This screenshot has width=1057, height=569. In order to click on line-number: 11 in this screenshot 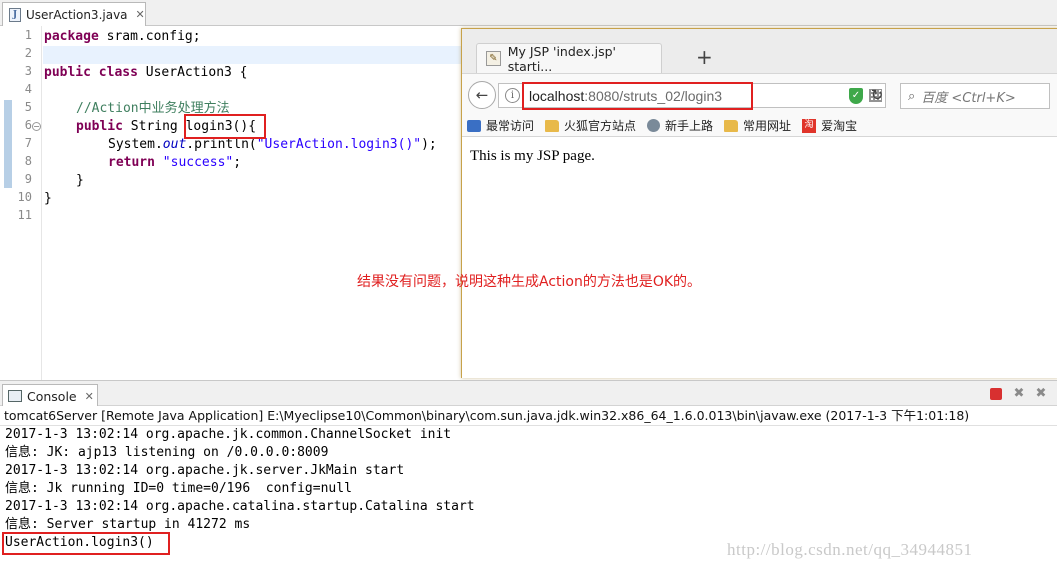, I will do `click(24, 215)`.